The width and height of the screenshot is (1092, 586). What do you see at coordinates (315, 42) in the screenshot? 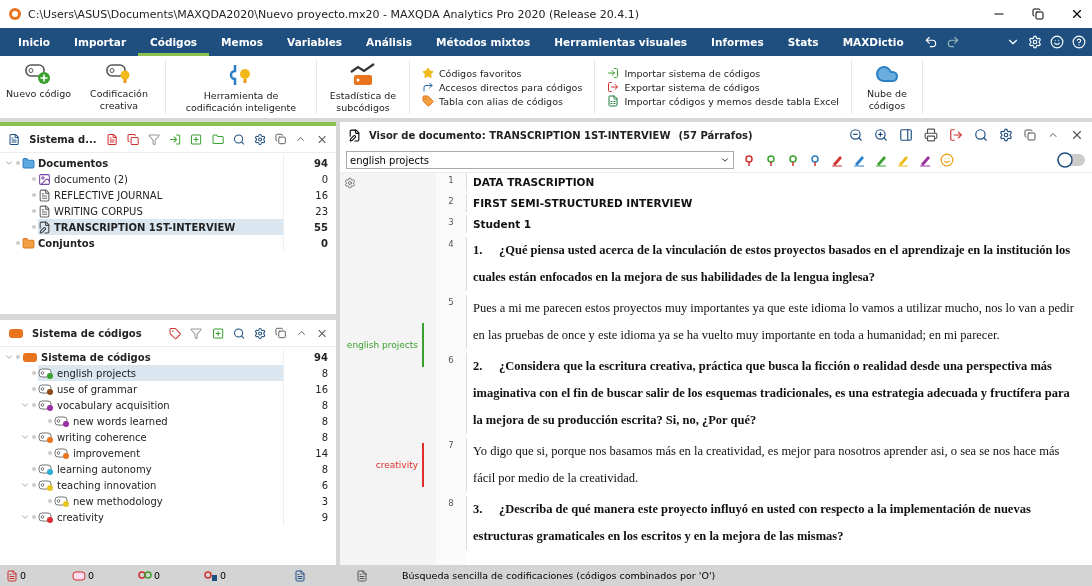
I see `menu-tab: Variables` at bounding box center [315, 42].